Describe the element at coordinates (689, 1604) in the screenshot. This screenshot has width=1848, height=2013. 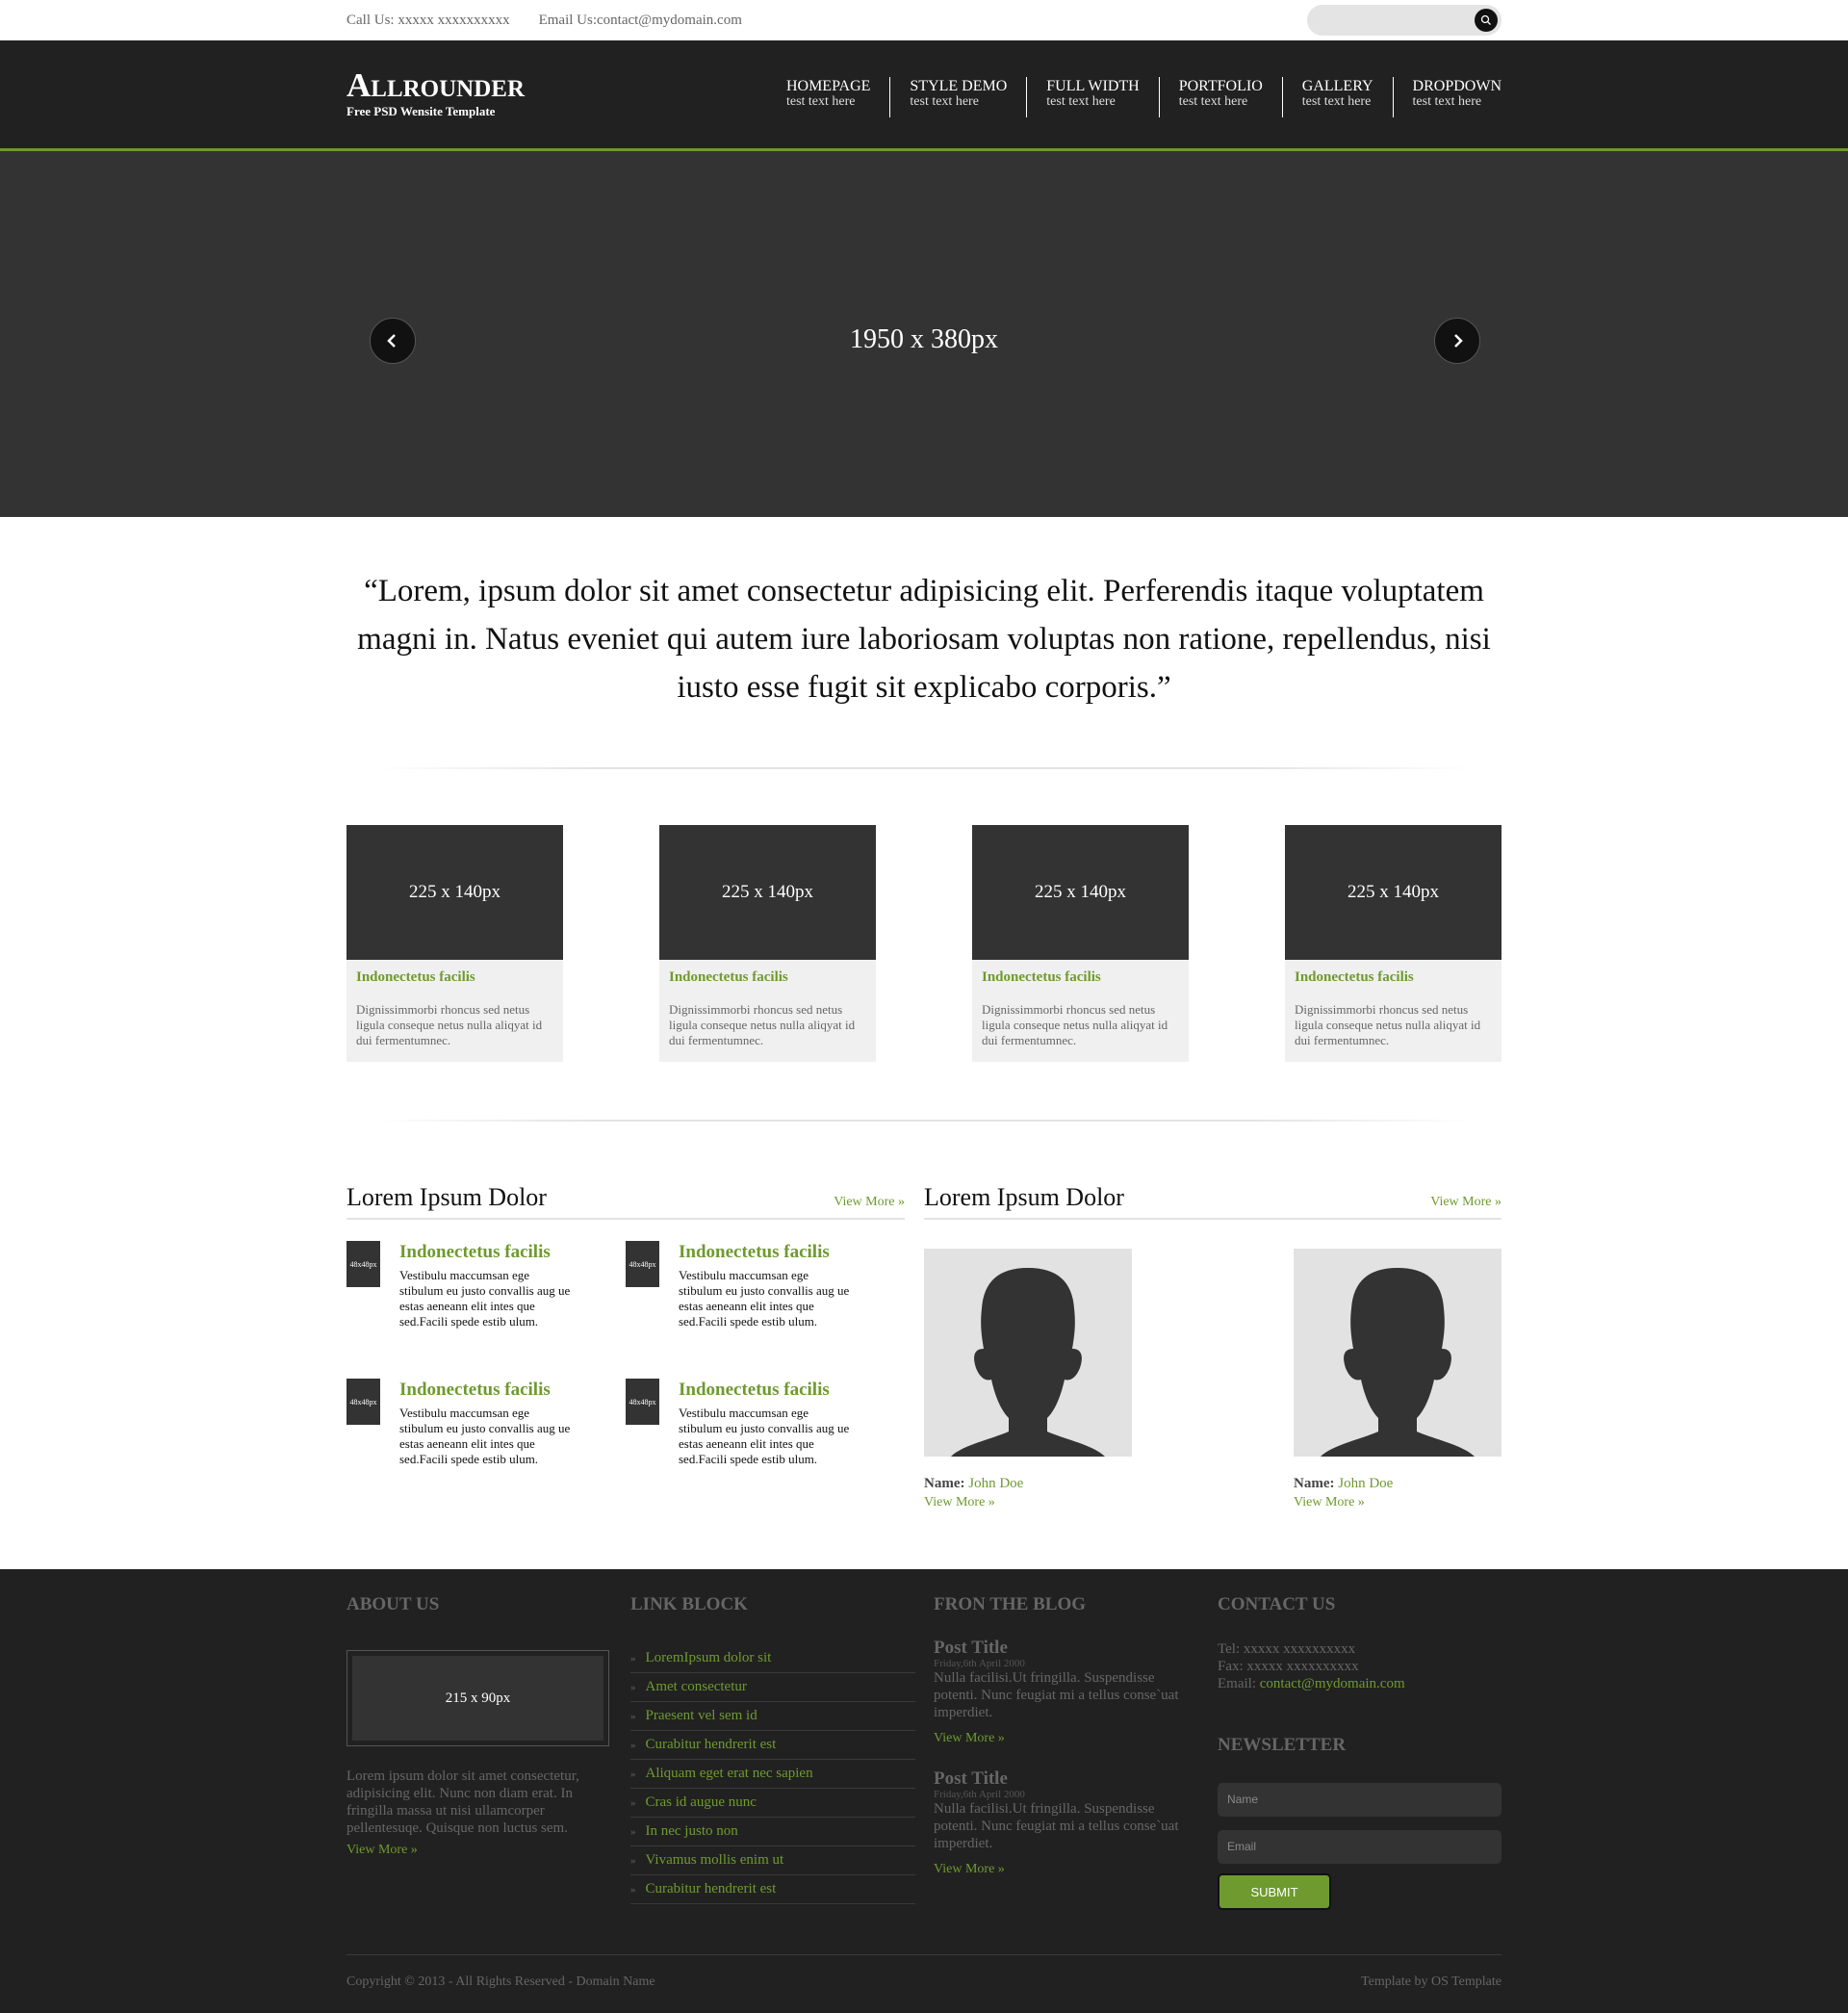
I see `footer-heading: LINK BLOCK` at that location.